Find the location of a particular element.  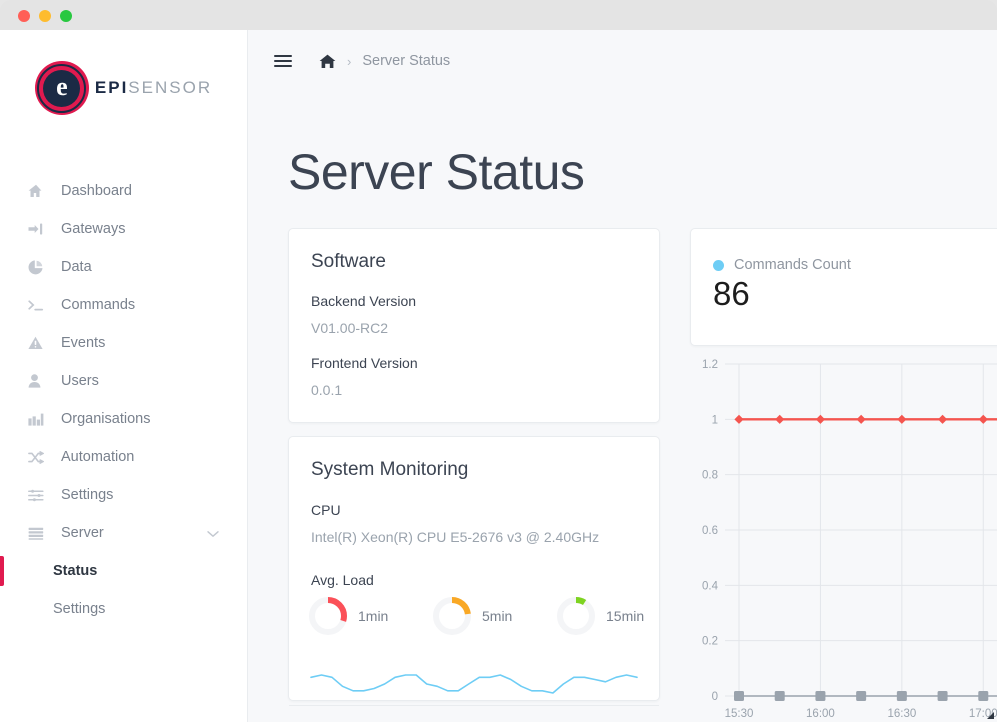

traffic-lights is located at coordinates (45, 16).